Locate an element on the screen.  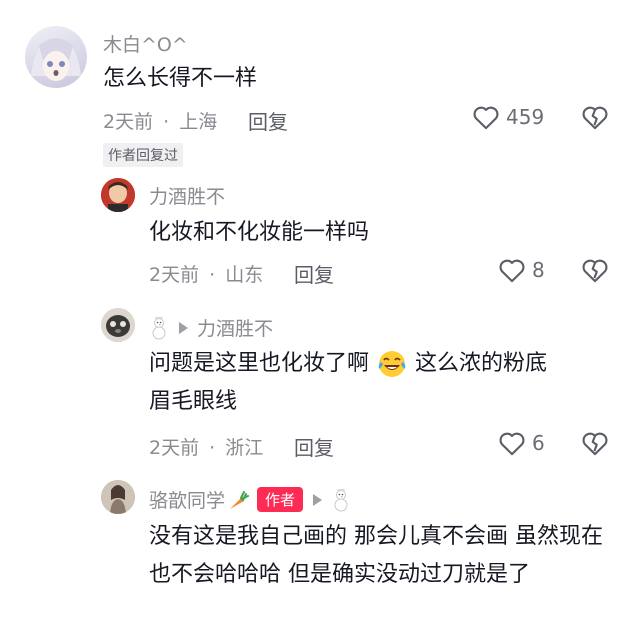
like-button: 8 is located at coordinates (521, 270).